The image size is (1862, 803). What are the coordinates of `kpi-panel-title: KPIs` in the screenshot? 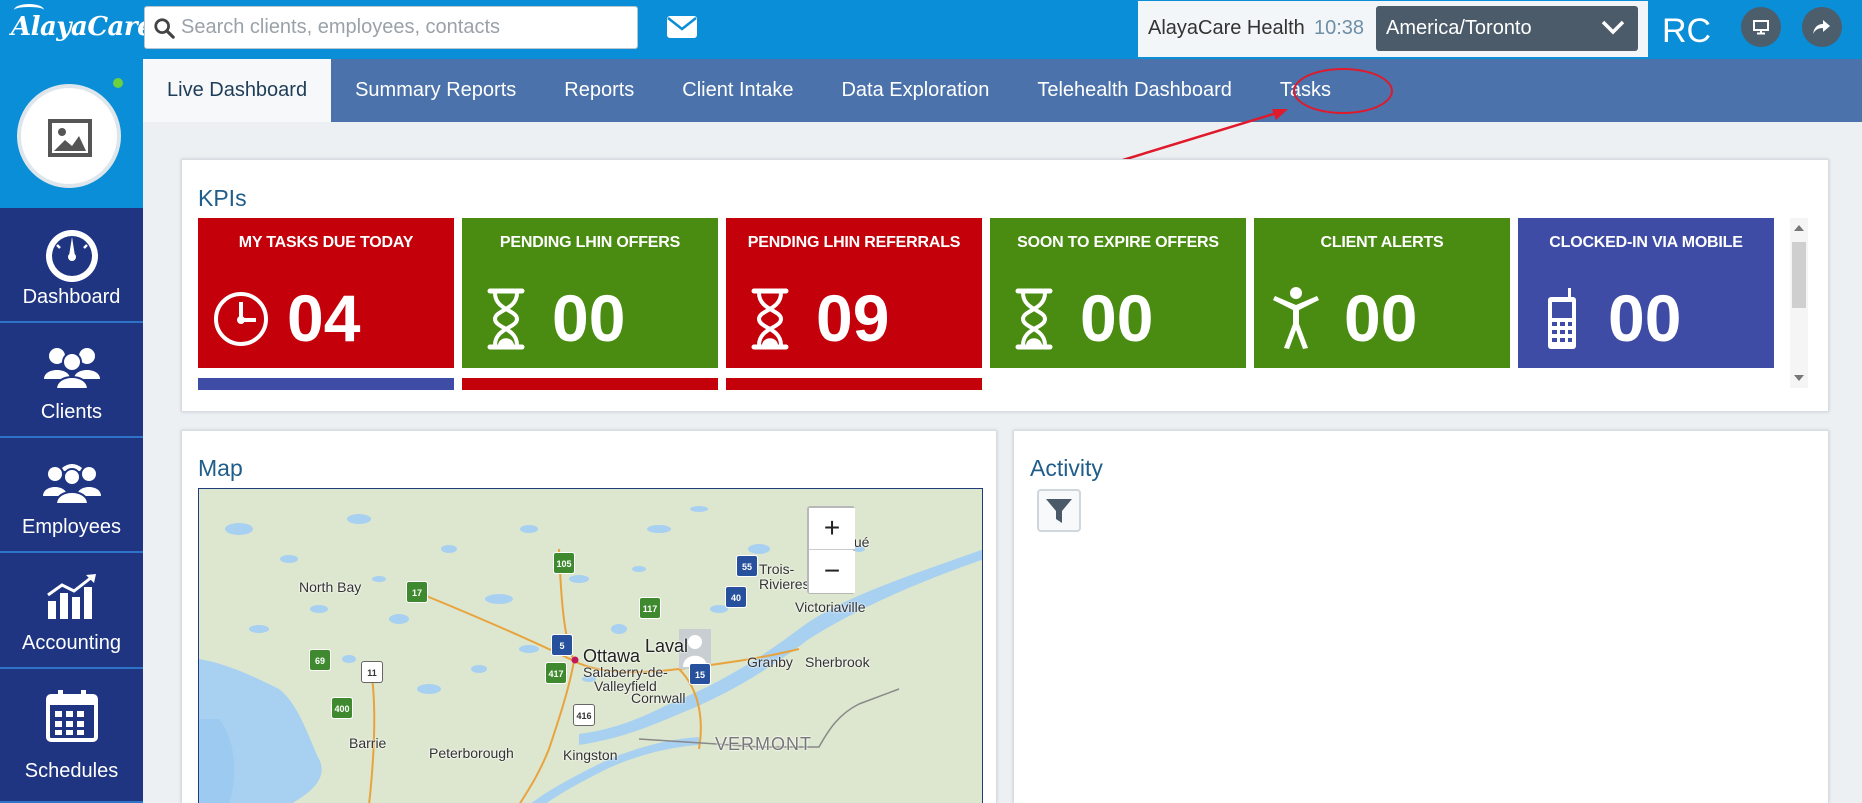 It's located at (222, 198).